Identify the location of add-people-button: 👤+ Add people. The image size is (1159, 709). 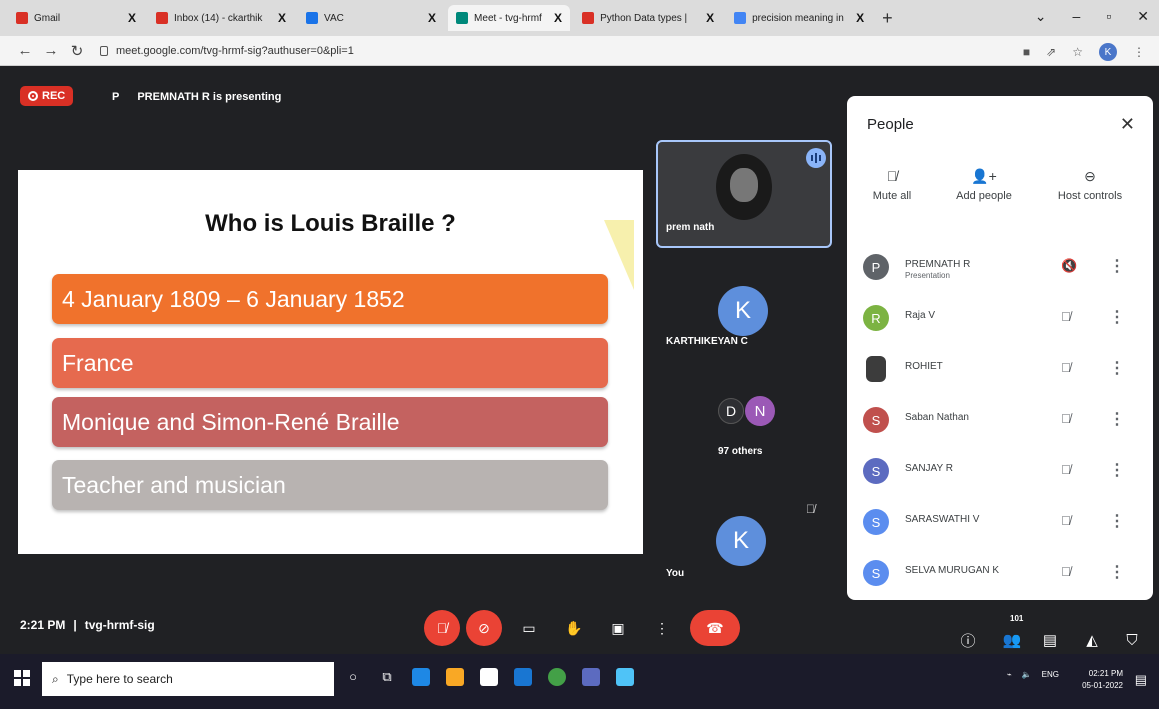
(984, 185).